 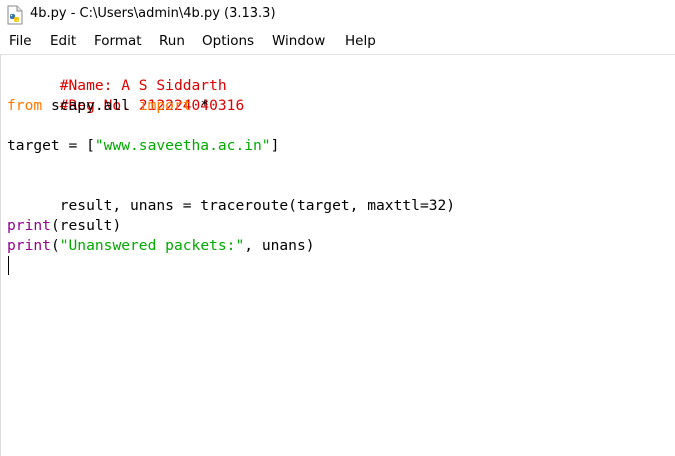 I want to click on print-args: , unans), so click(x=279, y=245).